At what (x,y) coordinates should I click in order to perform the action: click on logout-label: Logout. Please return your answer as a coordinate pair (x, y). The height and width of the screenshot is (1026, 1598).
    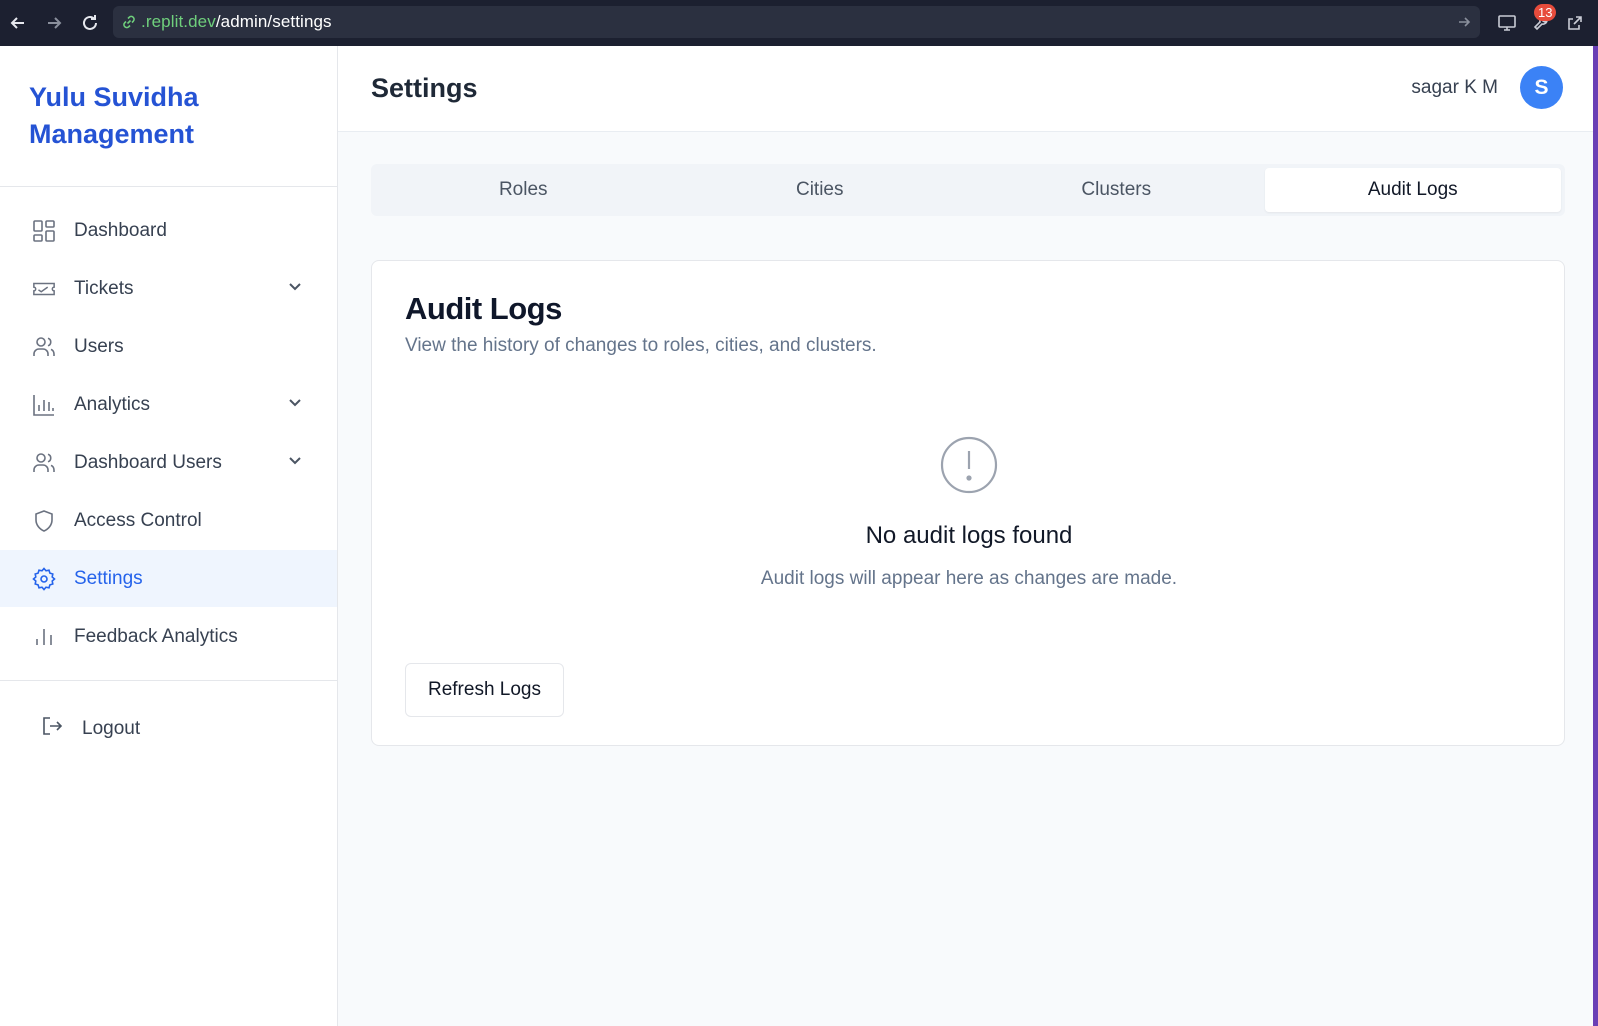
    Looking at the image, I should click on (111, 728).